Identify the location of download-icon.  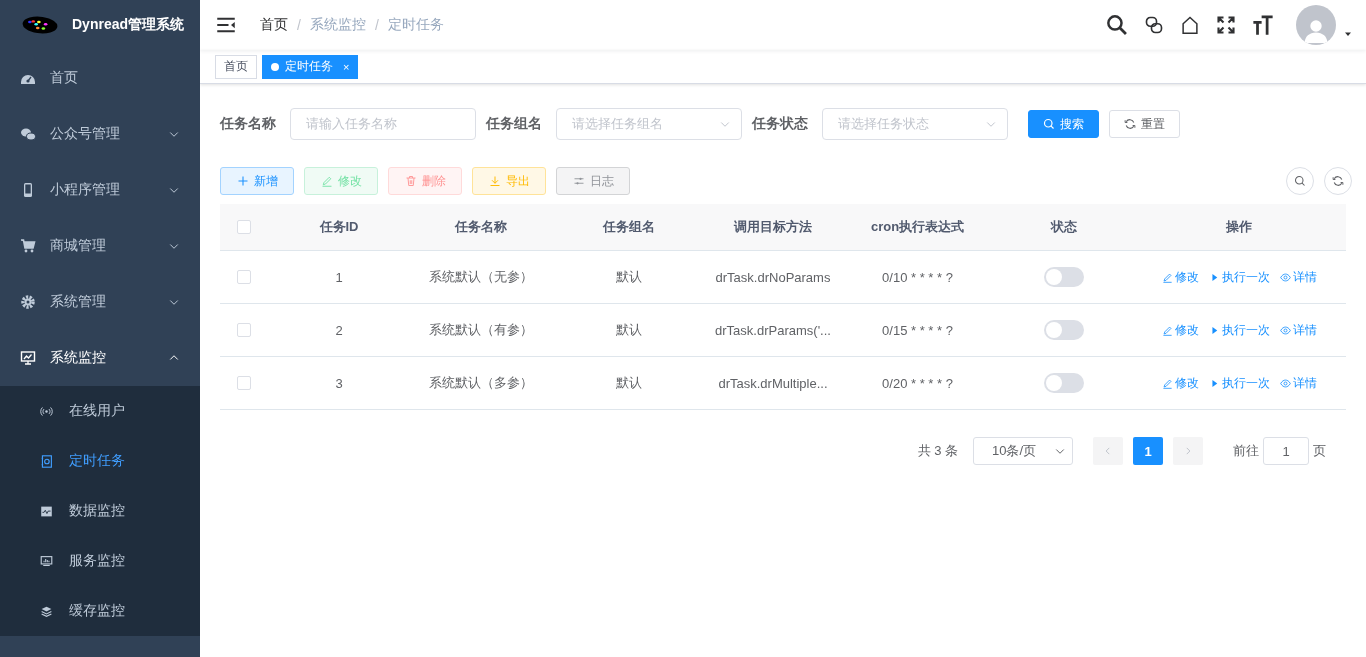
(494, 181).